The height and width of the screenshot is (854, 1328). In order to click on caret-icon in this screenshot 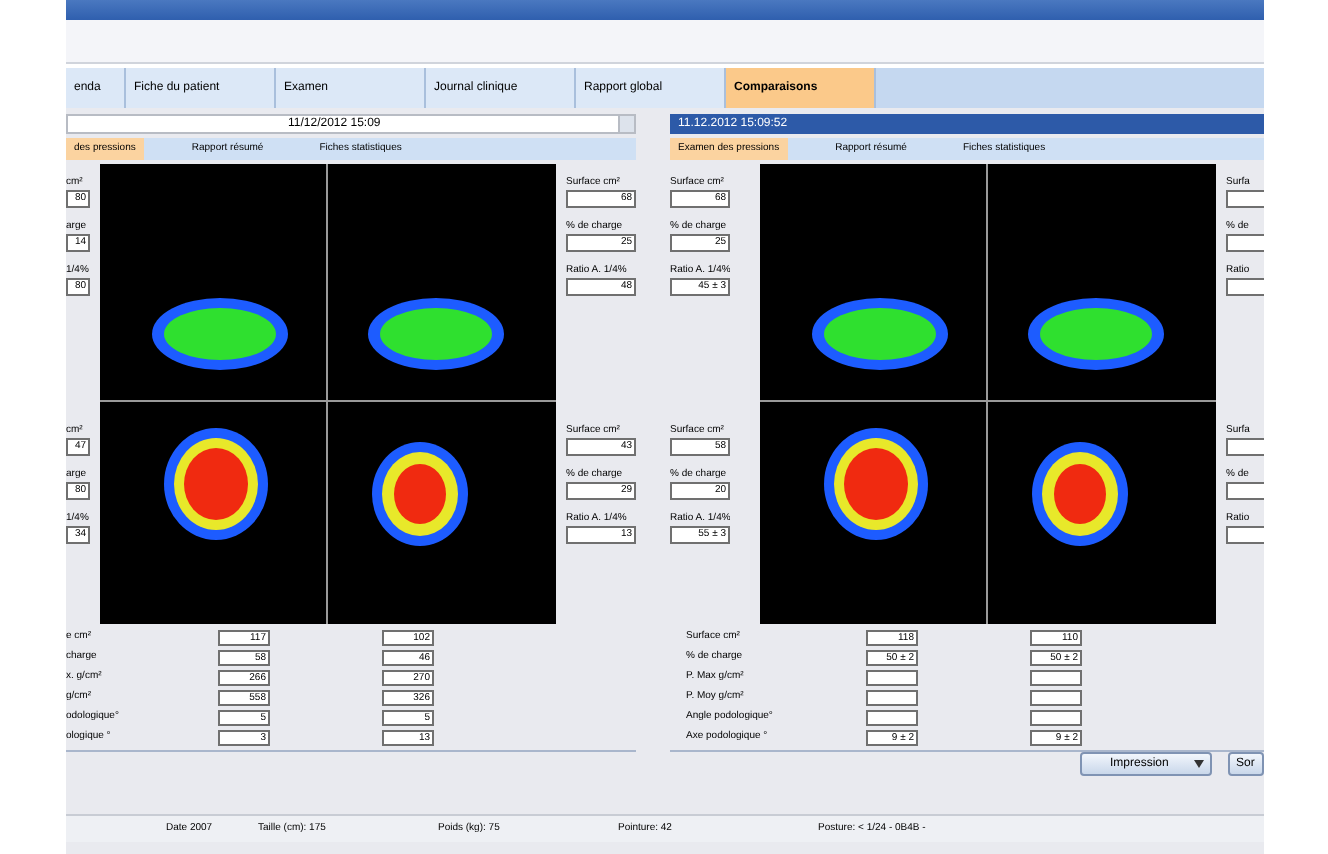, I will do `click(1199, 764)`.